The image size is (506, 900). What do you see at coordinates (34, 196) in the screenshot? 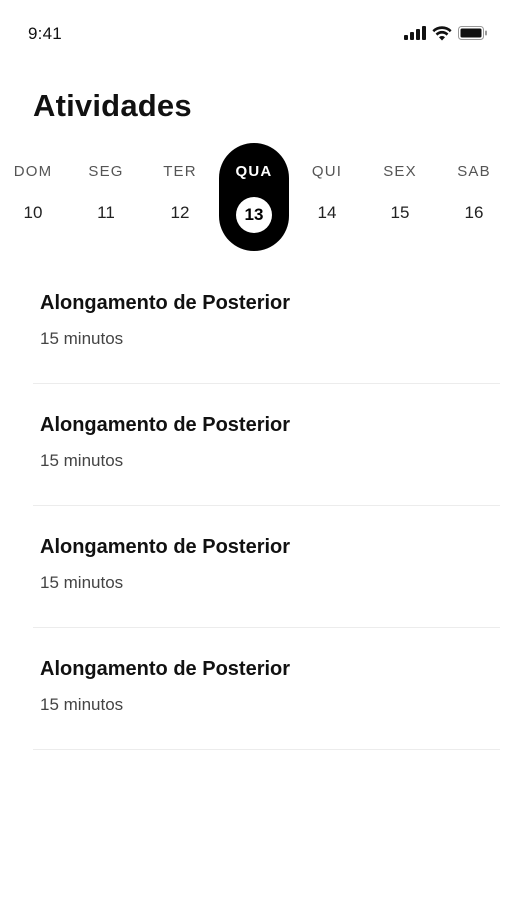
I see `day-item-dom: DOM 10` at bounding box center [34, 196].